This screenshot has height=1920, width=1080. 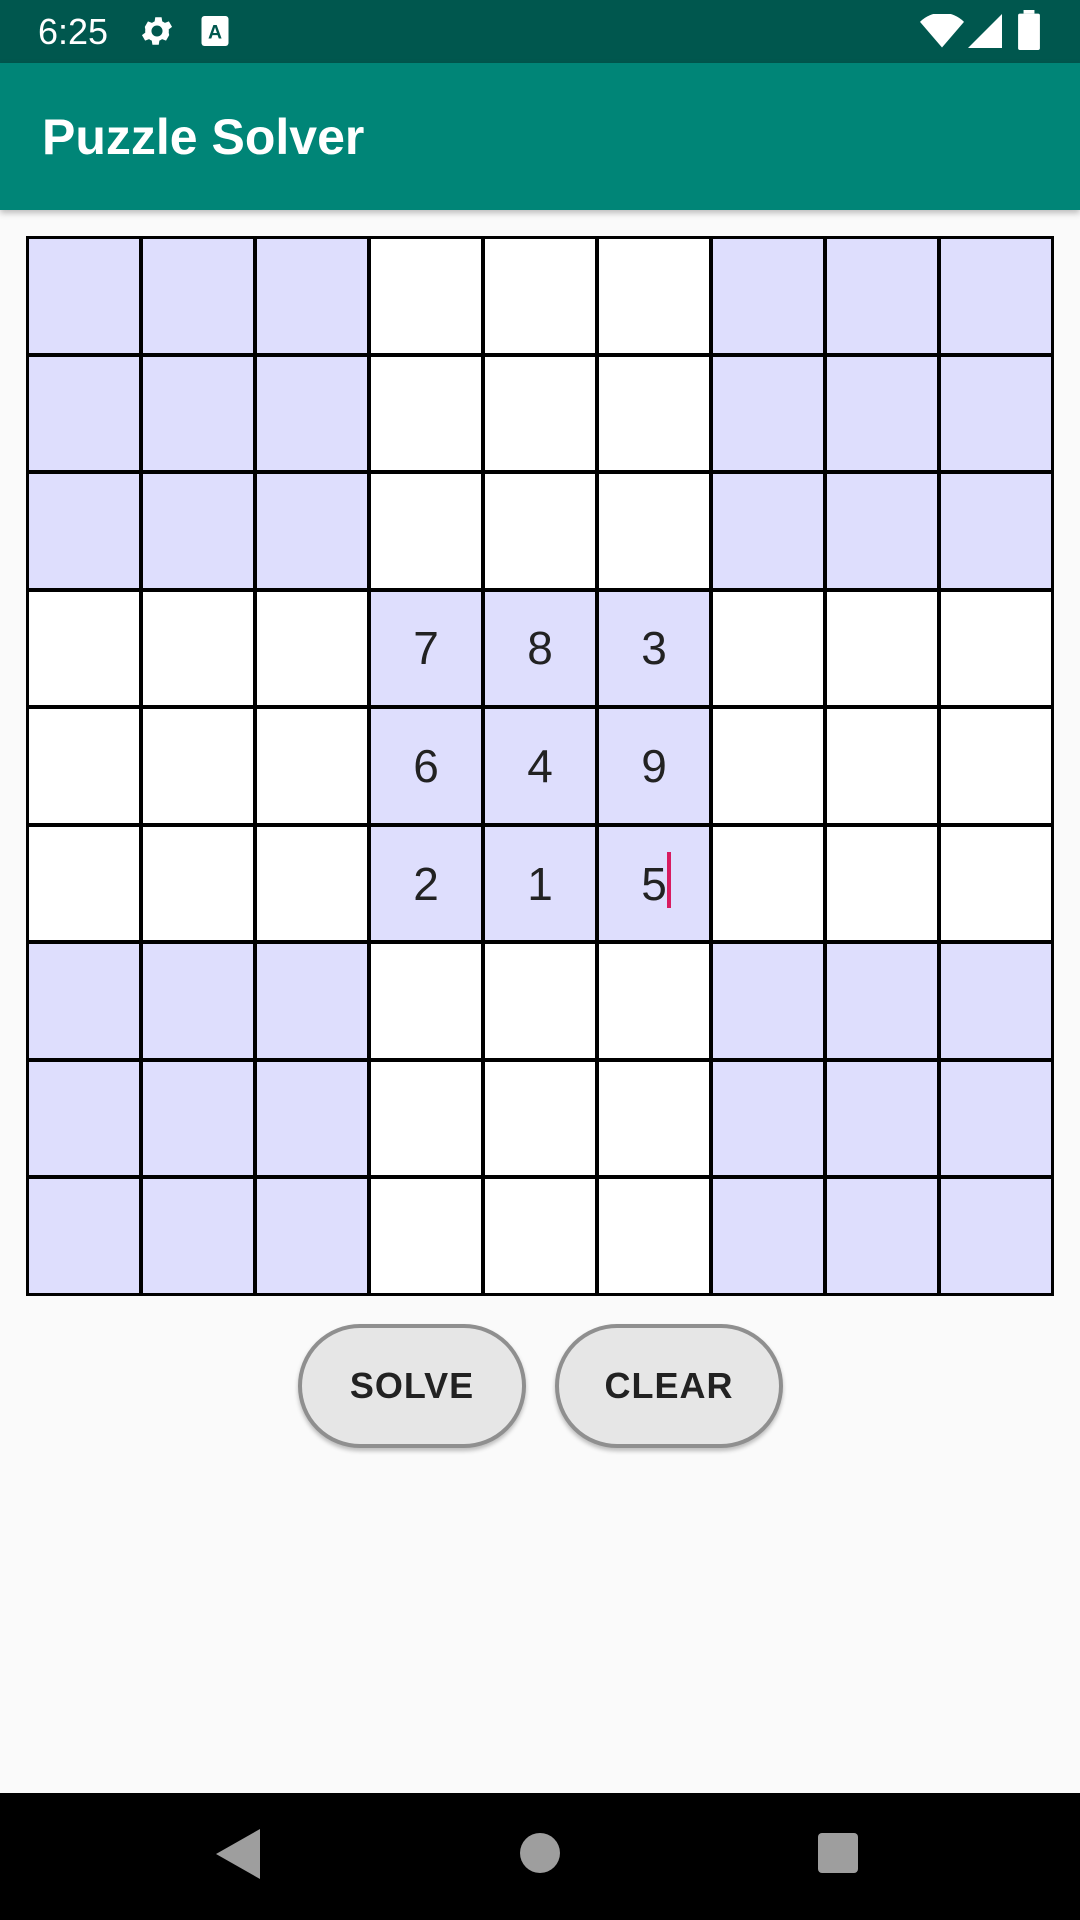 I want to click on status-time: 6:25, so click(x=73, y=31).